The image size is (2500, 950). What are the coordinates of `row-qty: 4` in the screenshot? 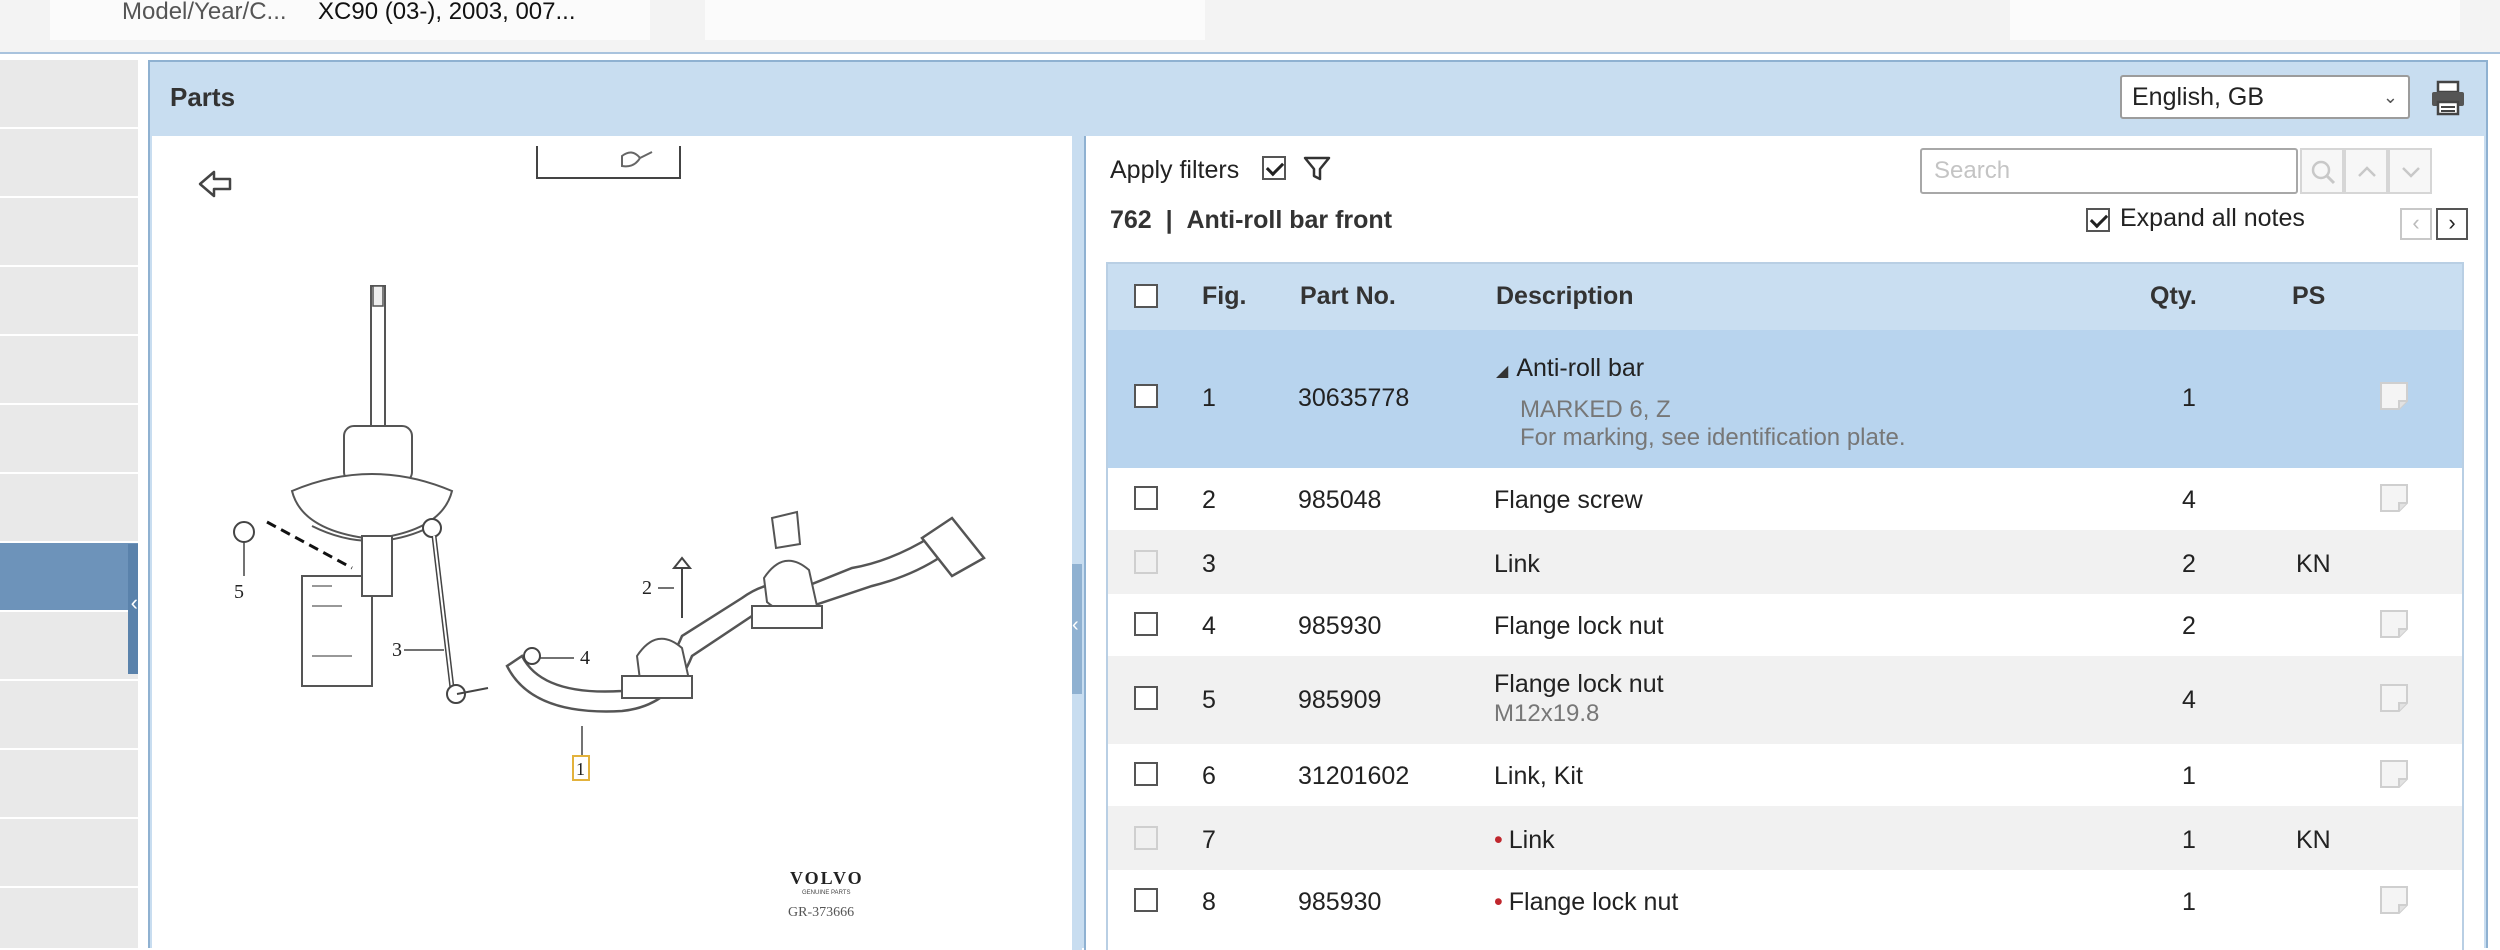 It's located at (2189, 500).